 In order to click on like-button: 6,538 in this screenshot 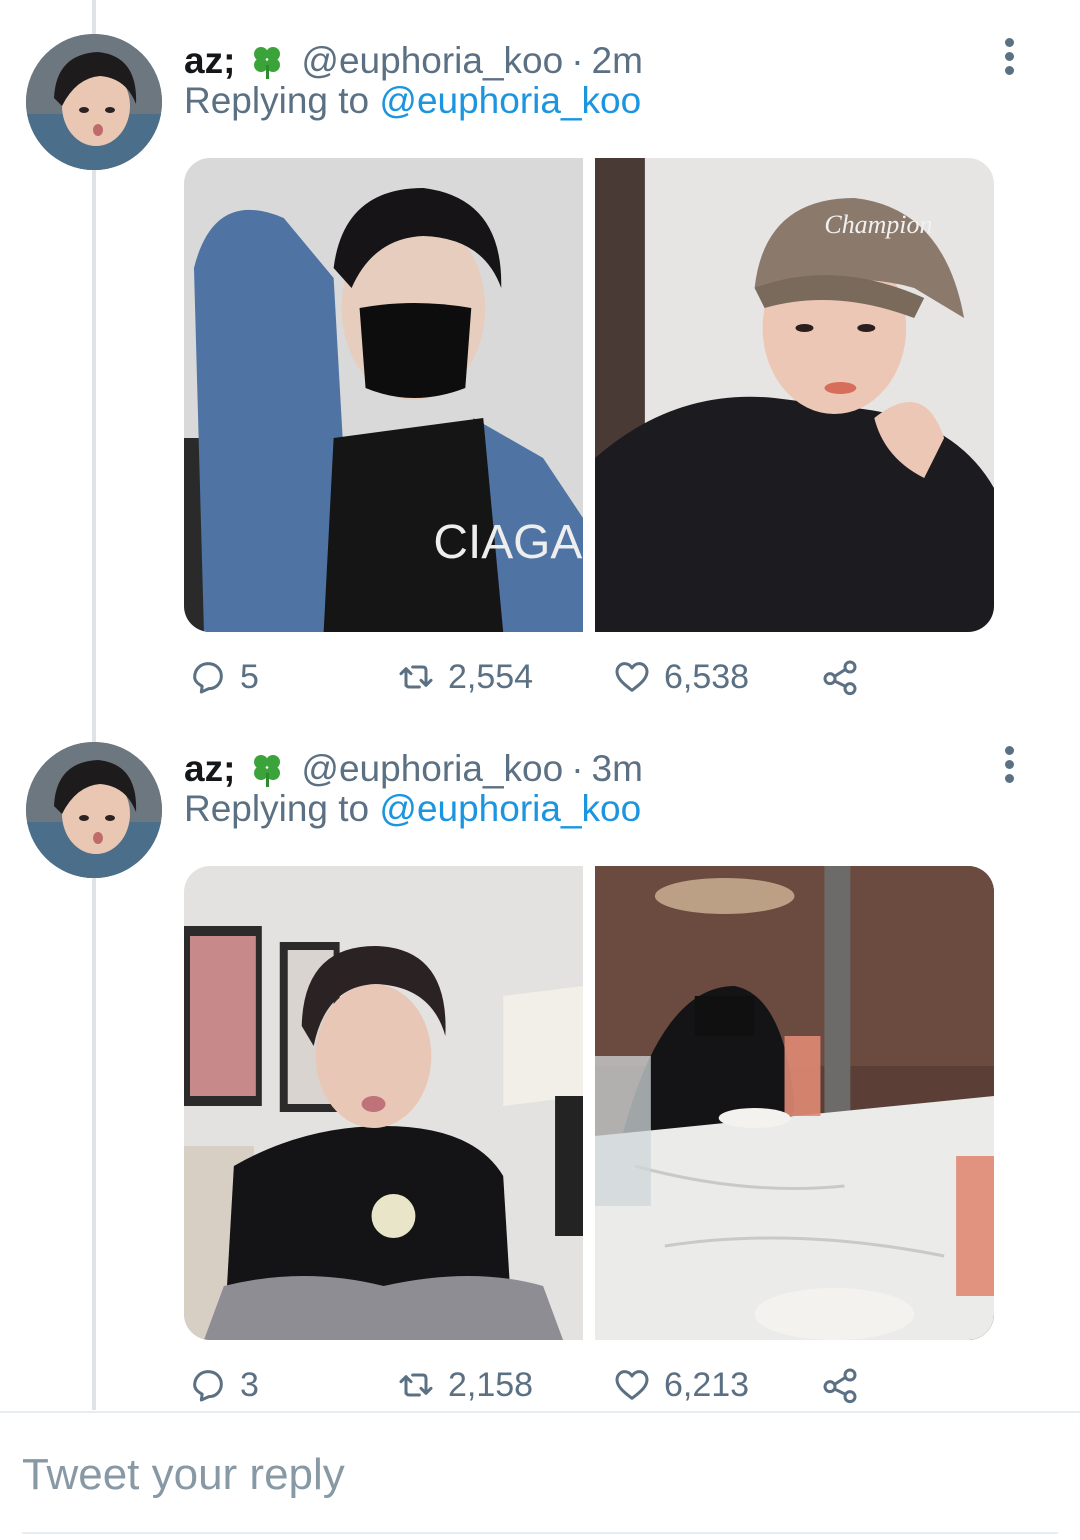, I will do `click(680, 677)`.